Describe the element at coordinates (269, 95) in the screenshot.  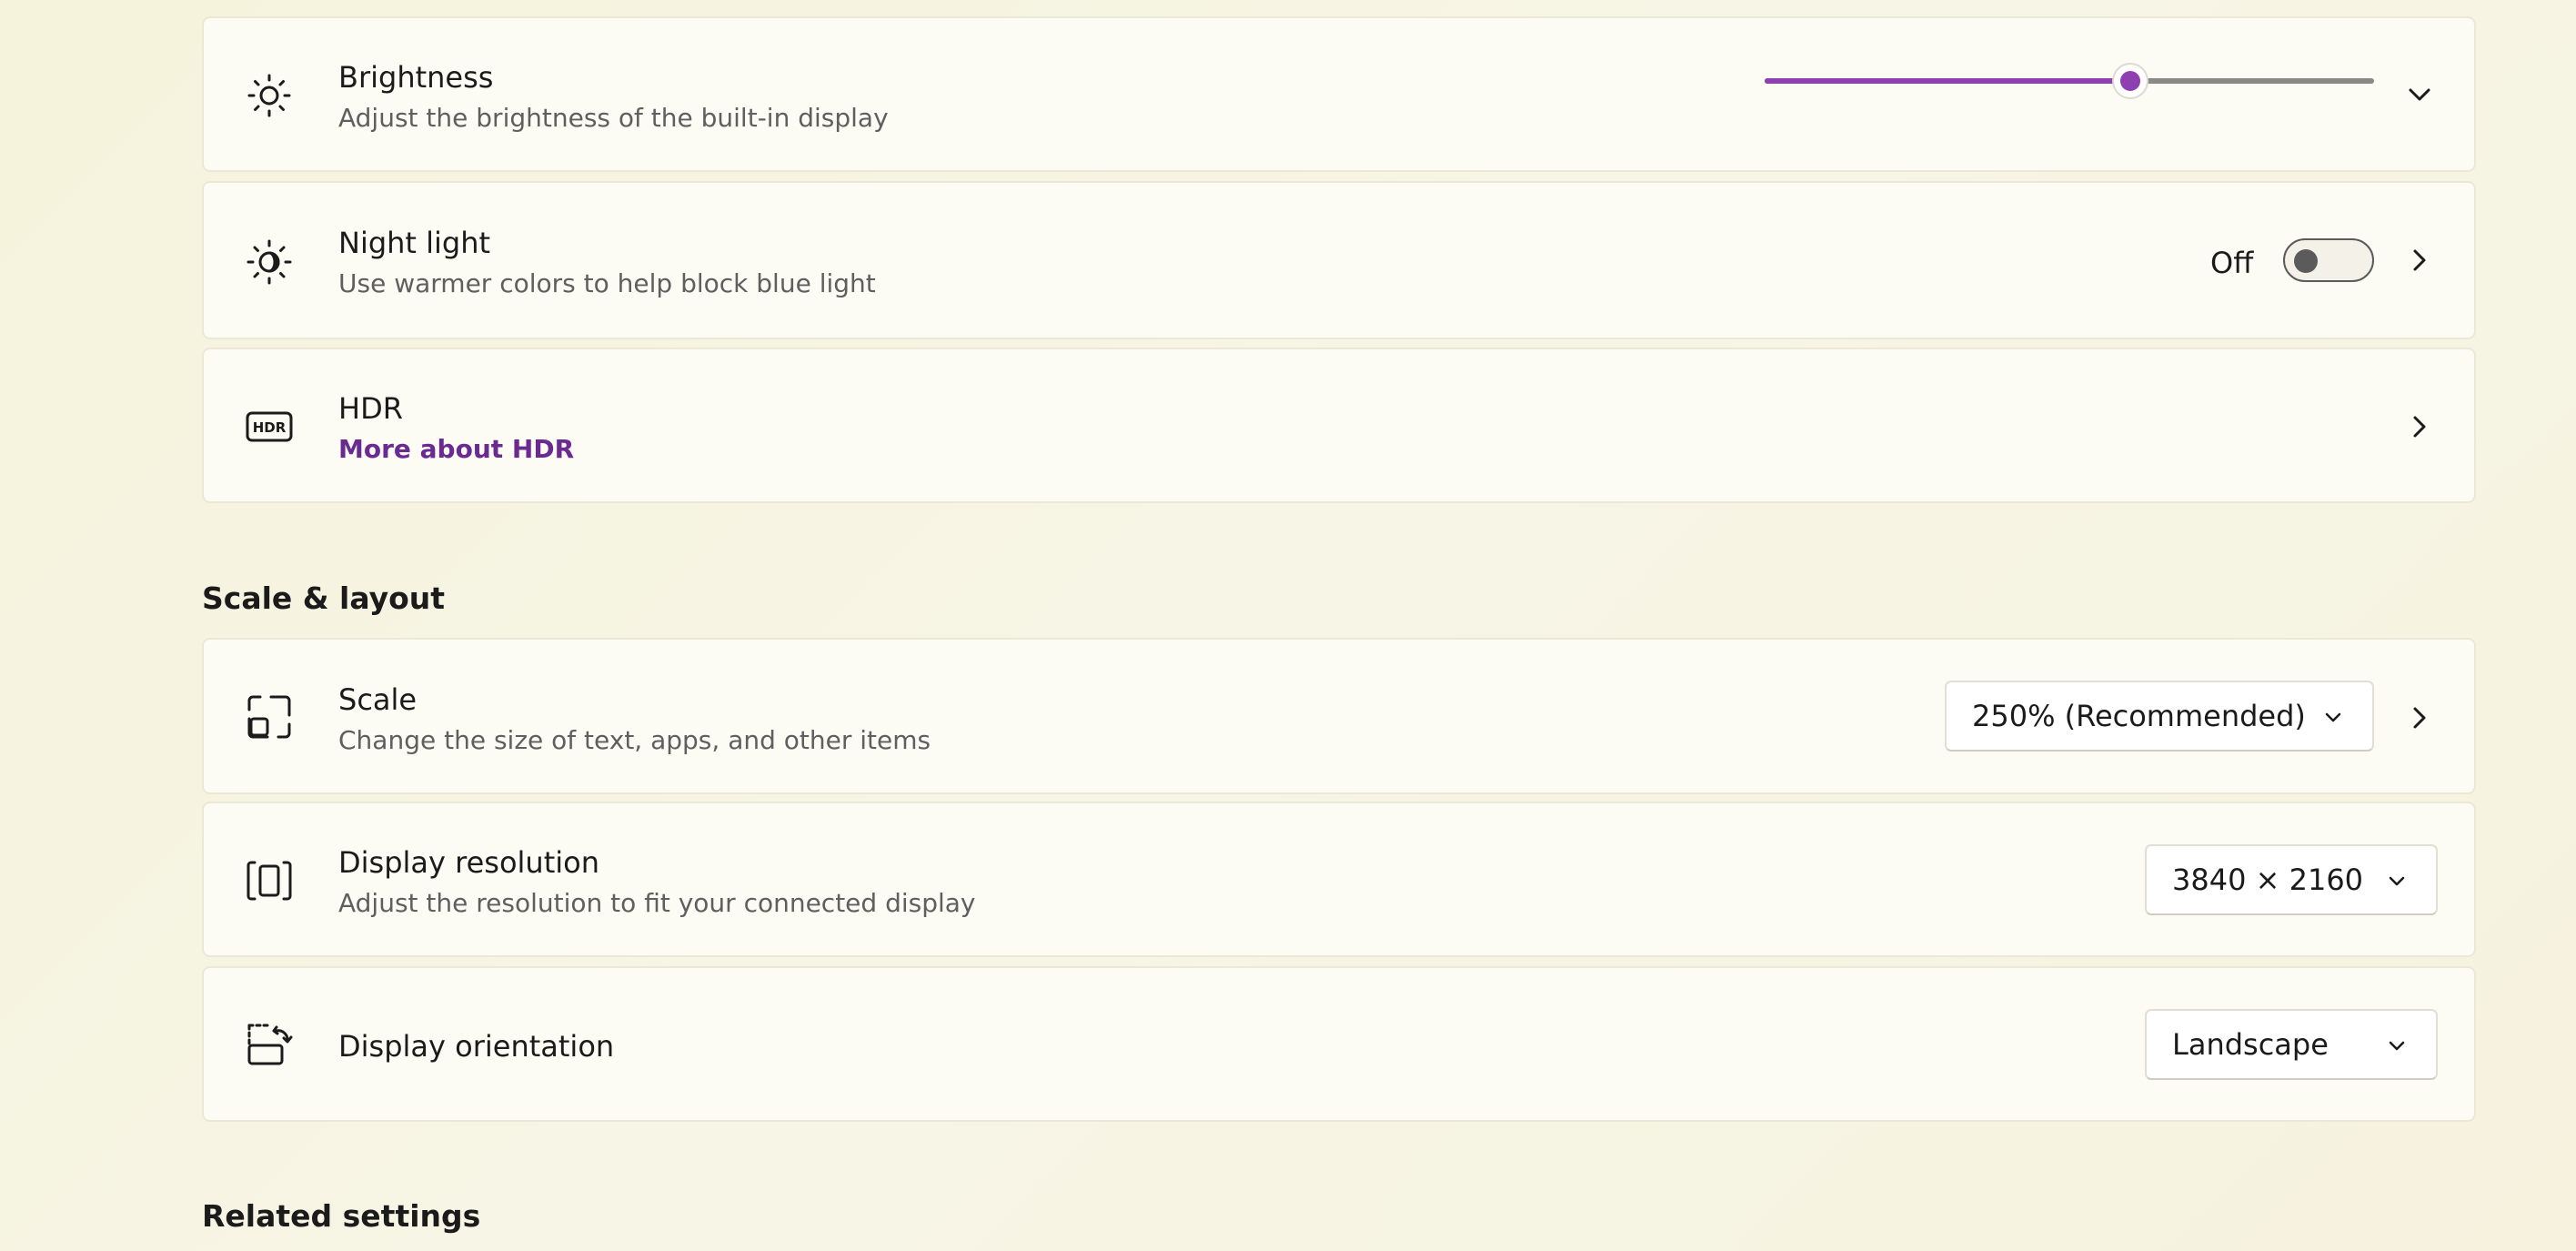
I see `sun-icon` at that location.